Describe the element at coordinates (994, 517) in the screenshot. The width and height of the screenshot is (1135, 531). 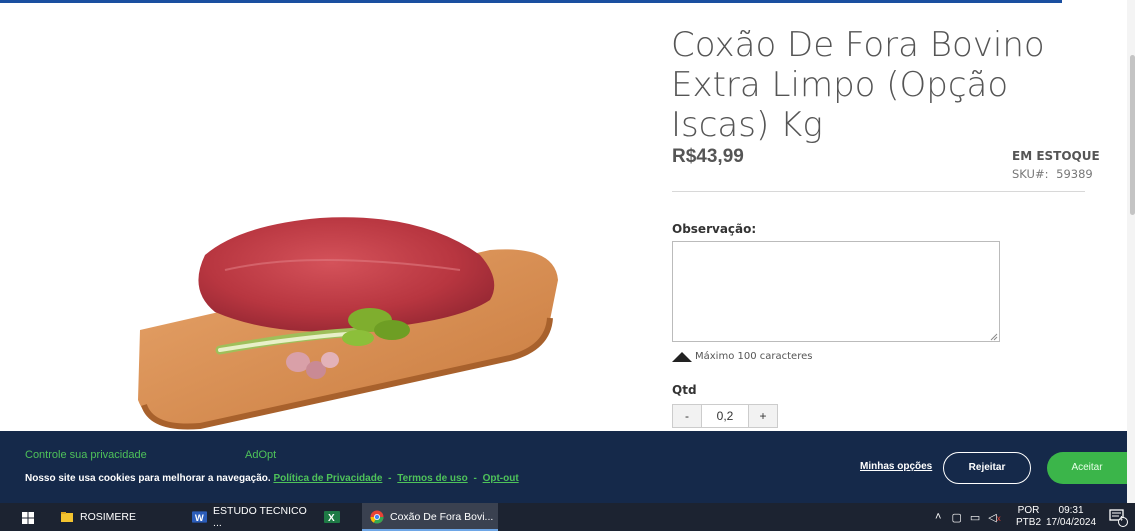
I see `speaker-muted-icon: ◁x` at that location.